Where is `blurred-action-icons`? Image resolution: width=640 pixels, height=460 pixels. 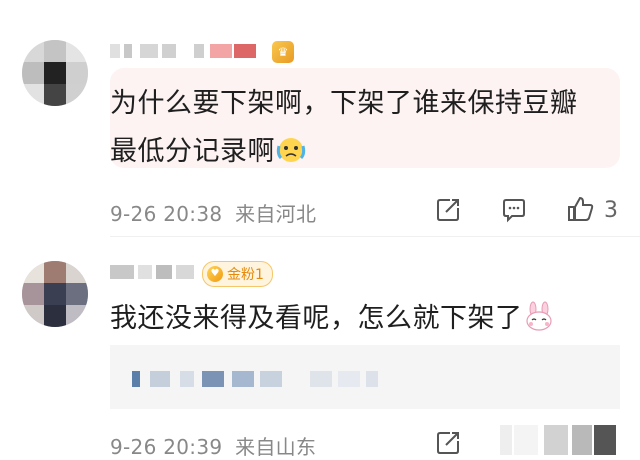 blurred-action-icons is located at coordinates (560, 440).